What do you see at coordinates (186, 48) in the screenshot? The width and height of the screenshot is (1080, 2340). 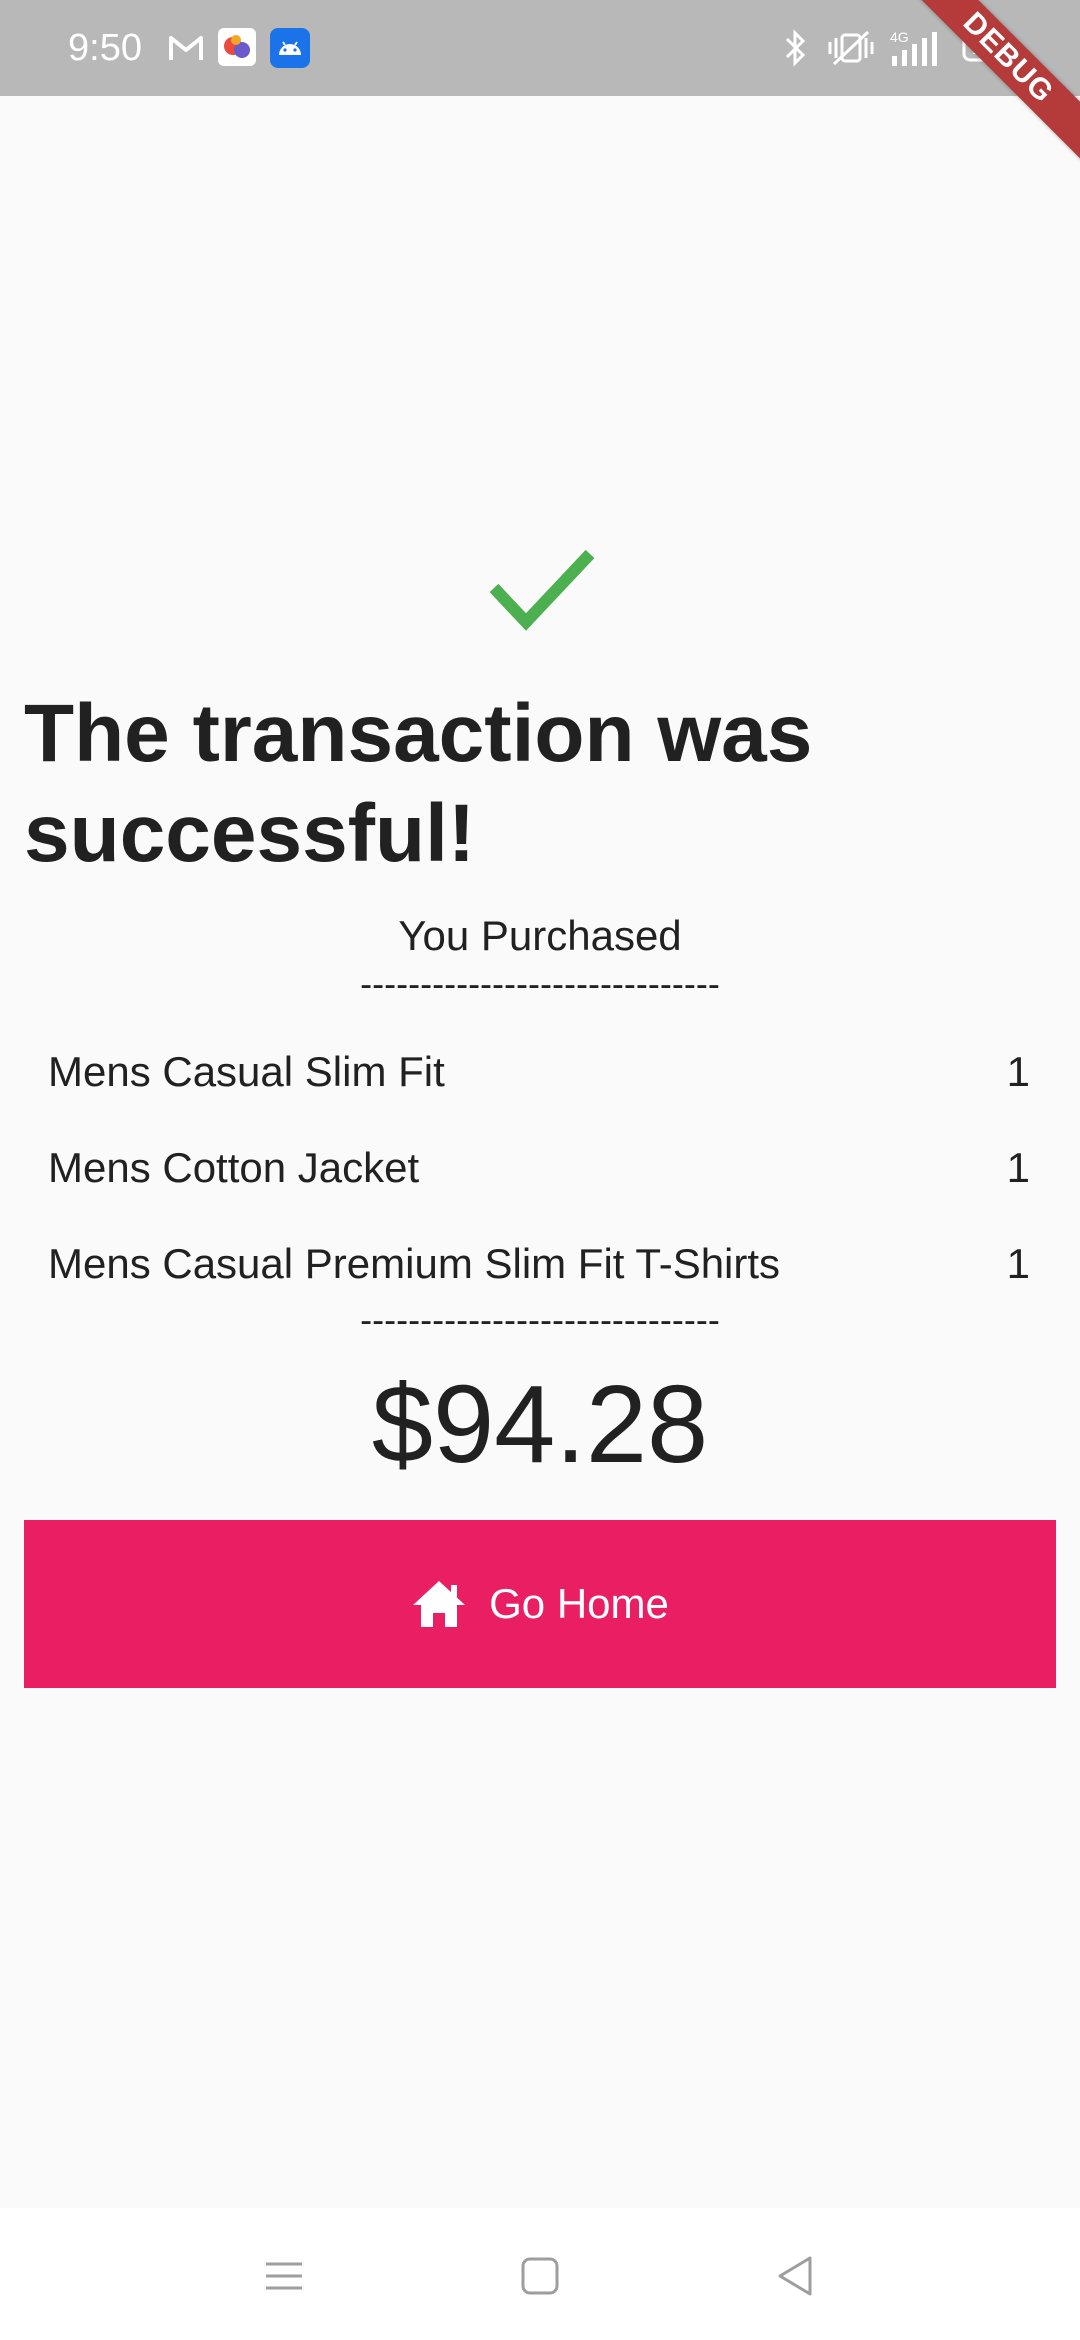 I see `gmail-icon` at bounding box center [186, 48].